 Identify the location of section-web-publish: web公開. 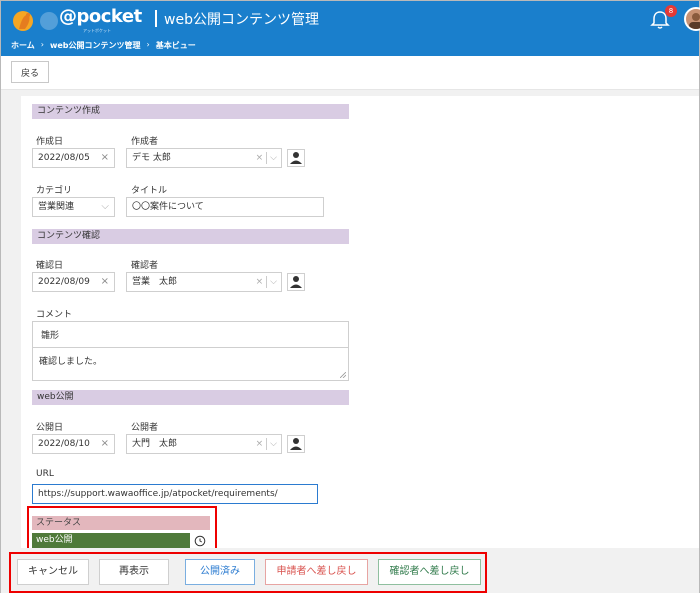
(190, 397).